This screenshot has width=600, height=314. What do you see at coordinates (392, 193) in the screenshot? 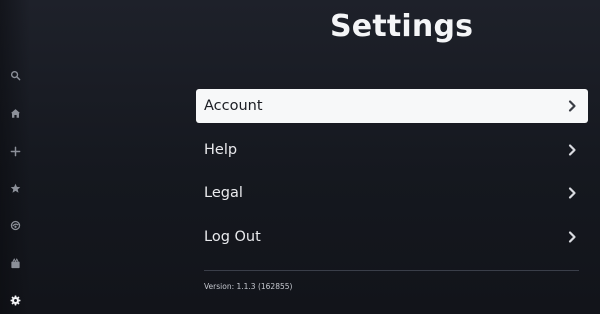
I see `menu-item-legal: Legal` at bounding box center [392, 193].